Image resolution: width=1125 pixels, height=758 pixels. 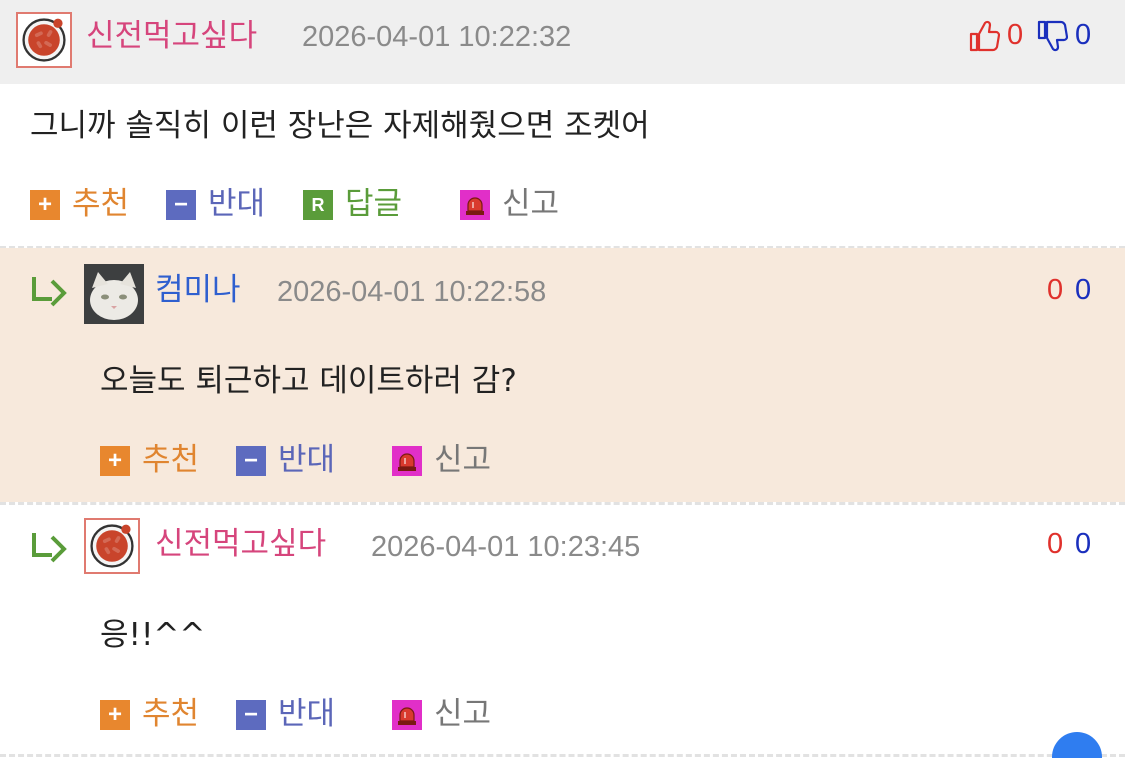 What do you see at coordinates (153, 635) in the screenshot?
I see `reply-body: 응!!^^` at bounding box center [153, 635].